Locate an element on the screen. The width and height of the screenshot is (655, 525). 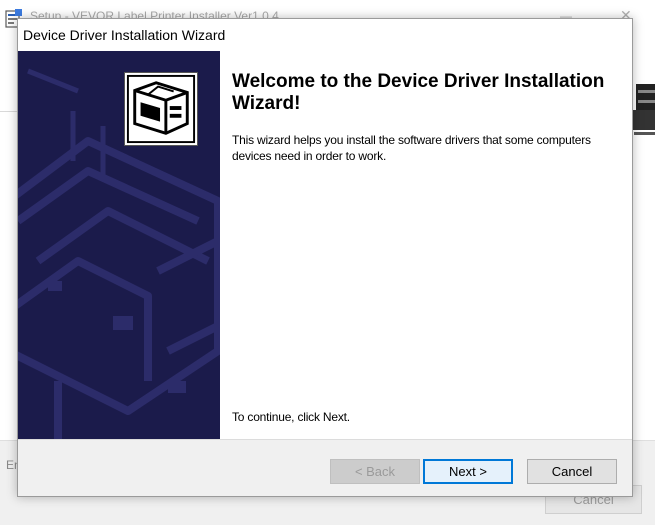
dialog-title: Device Driver Installation Wizard is located at coordinates (124, 35).